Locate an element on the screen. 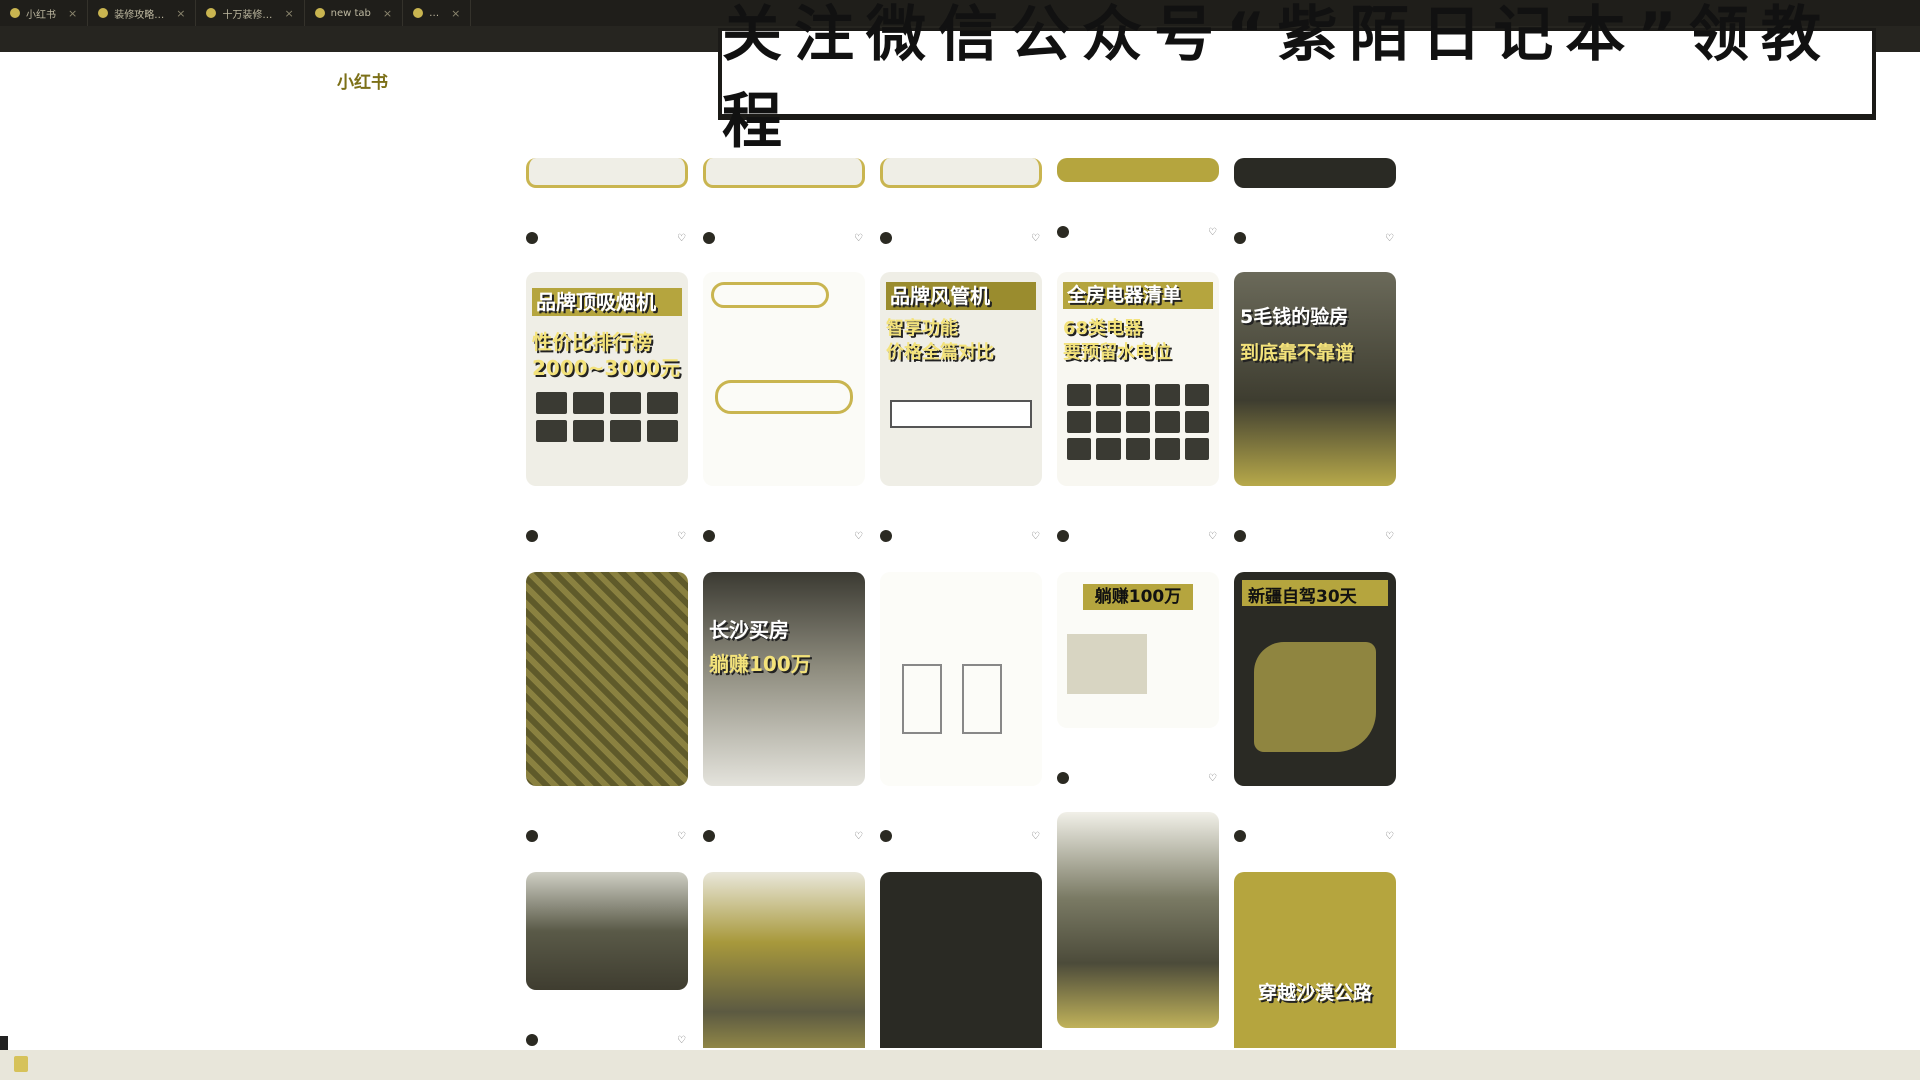  card-cover: 品牌风管机 智享功能 价格全篇对比 is located at coordinates (961, 379).